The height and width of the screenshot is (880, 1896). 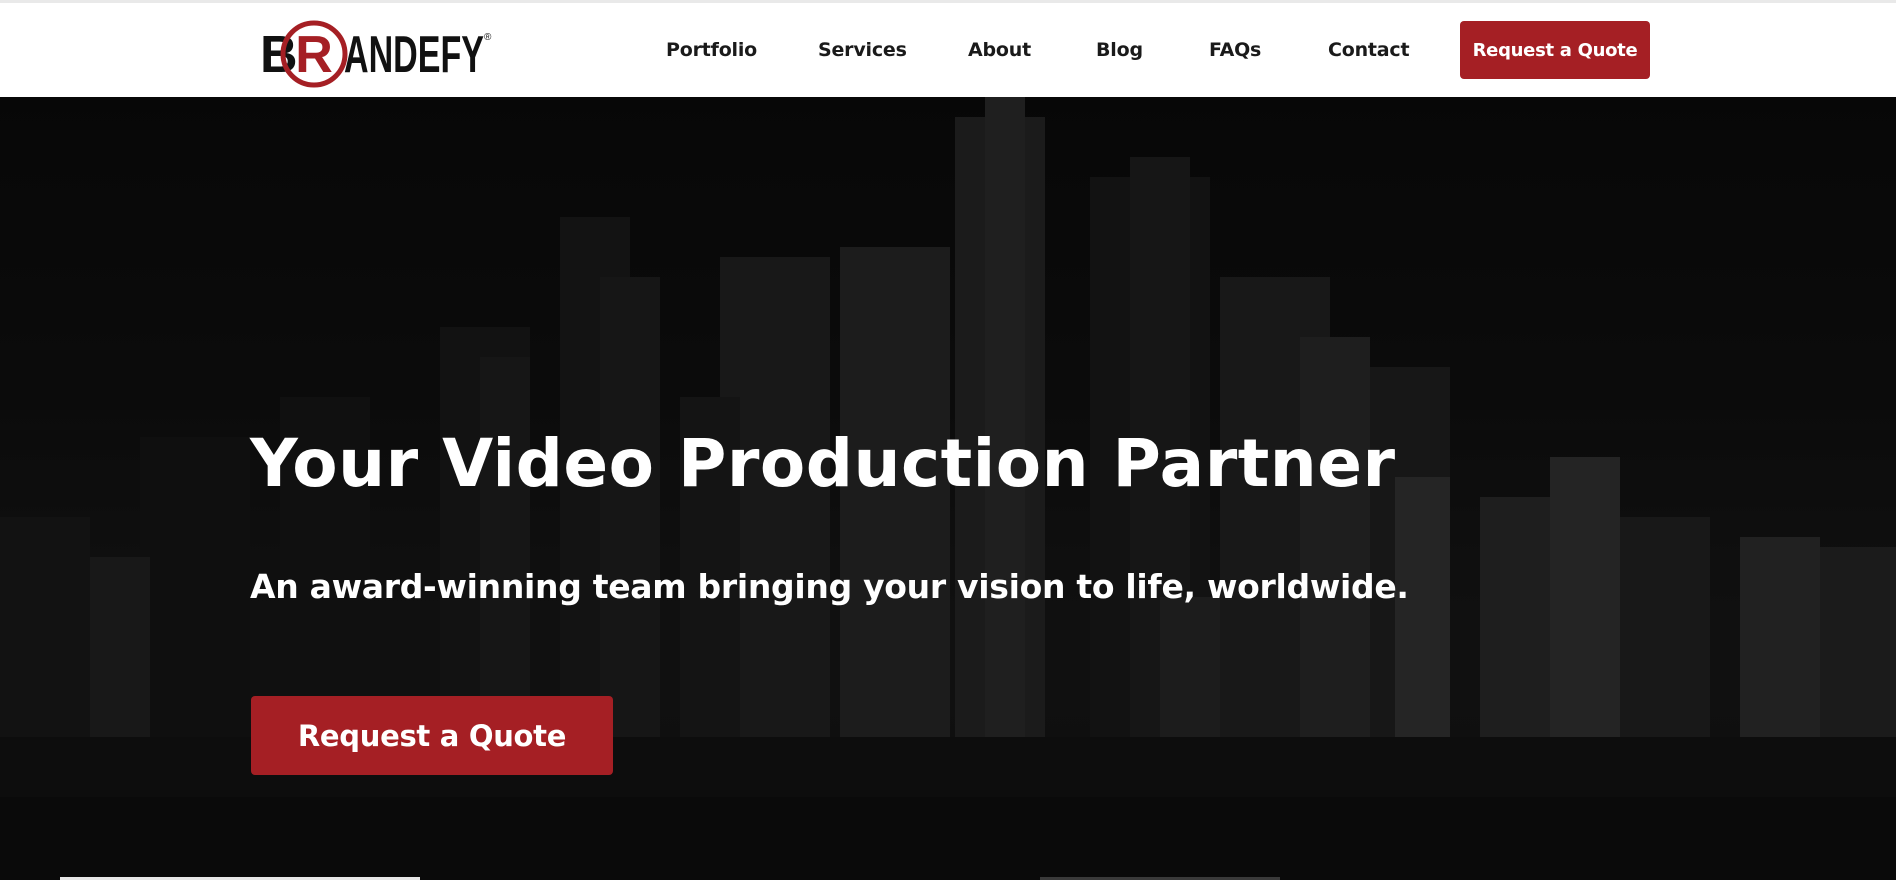 What do you see at coordinates (1119, 50) in the screenshot?
I see `nav-blog: Blog` at bounding box center [1119, 50].